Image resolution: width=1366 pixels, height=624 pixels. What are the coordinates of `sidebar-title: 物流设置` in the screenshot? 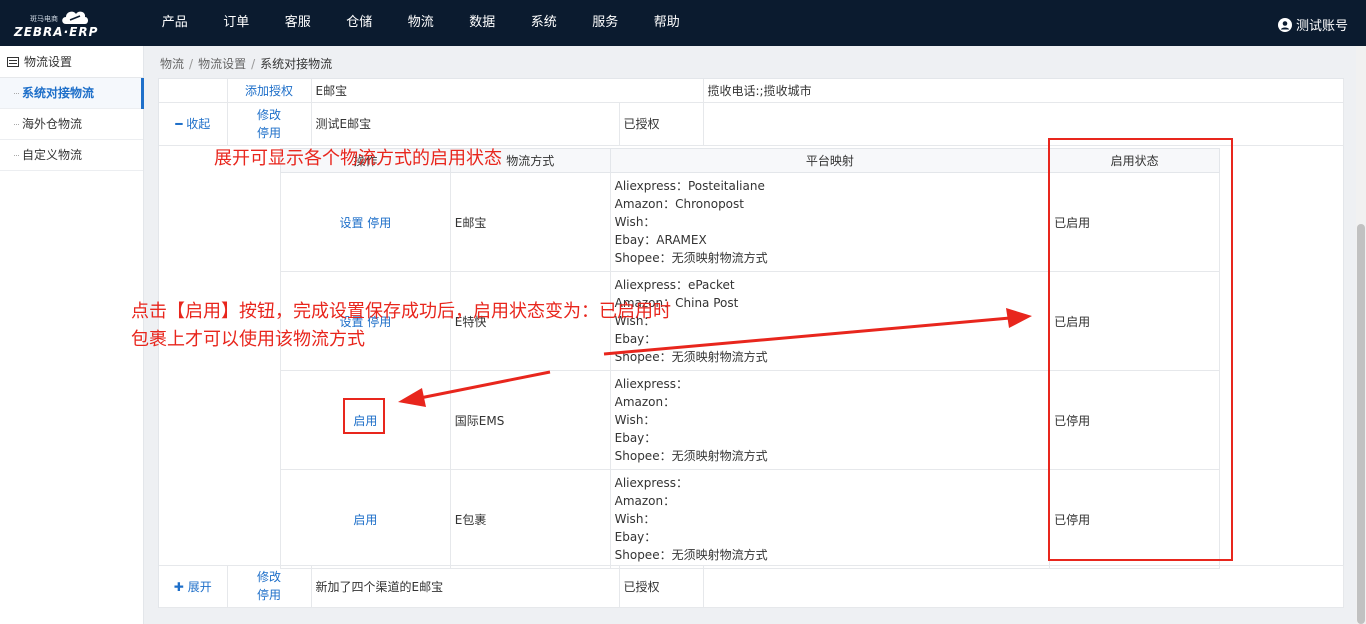 It's located at (48, 62).